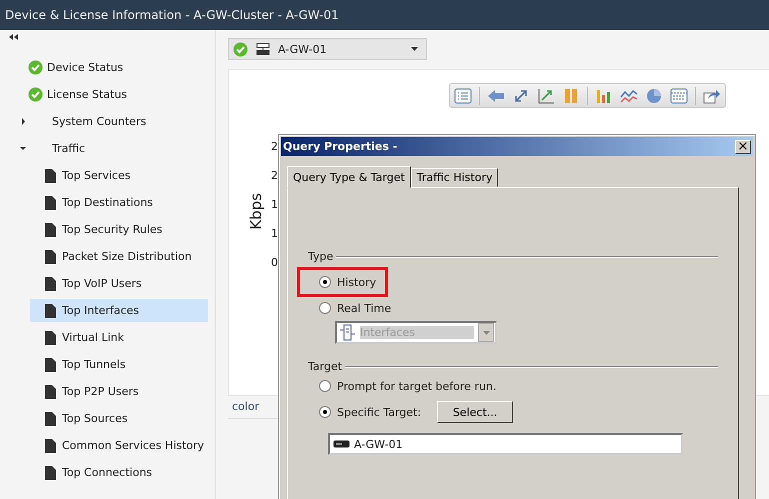 This screenshot has height=499, width=769. What do you see at coordinates (347, 332) in the screenshot?
I see `interface-icon` at bounding box center [347, 332].